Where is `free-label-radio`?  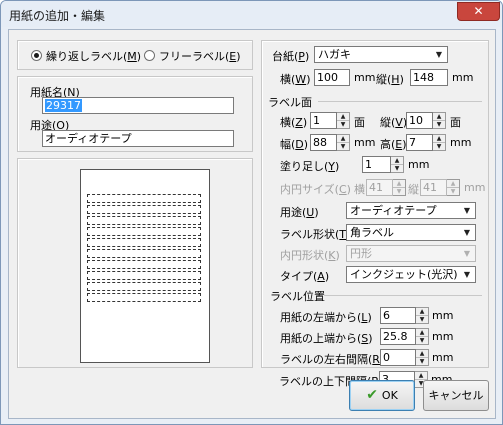 free-label-radio is located at coordinates (149, 55).